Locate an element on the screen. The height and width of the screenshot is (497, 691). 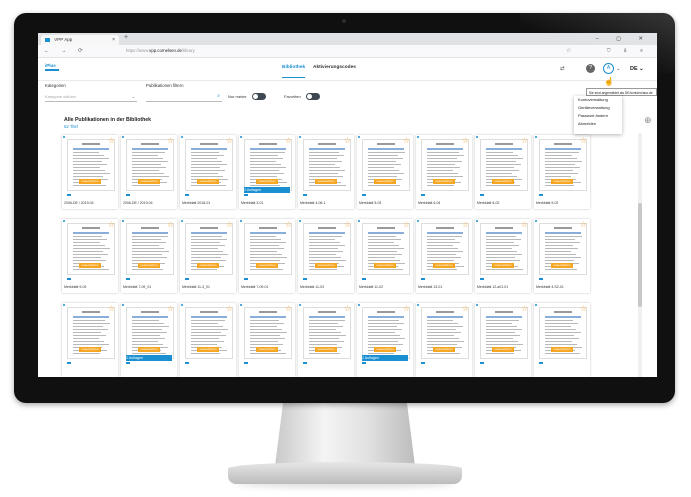
publication-card: ☆ Lesezeichen Merkblatt 6-02 is located at coordinates (503, 172).